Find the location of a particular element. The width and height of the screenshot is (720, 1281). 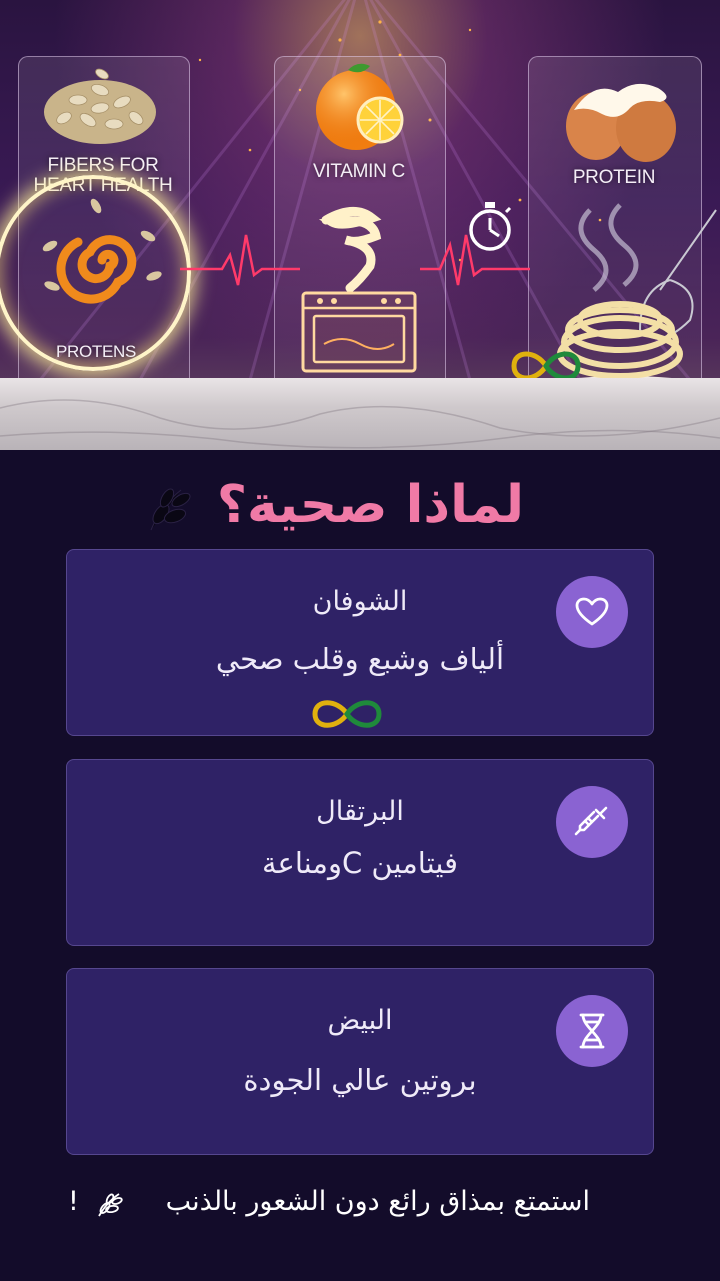

card-orange: البرتقال فيتامين Cومناعة is located at coordinates (360, 852).